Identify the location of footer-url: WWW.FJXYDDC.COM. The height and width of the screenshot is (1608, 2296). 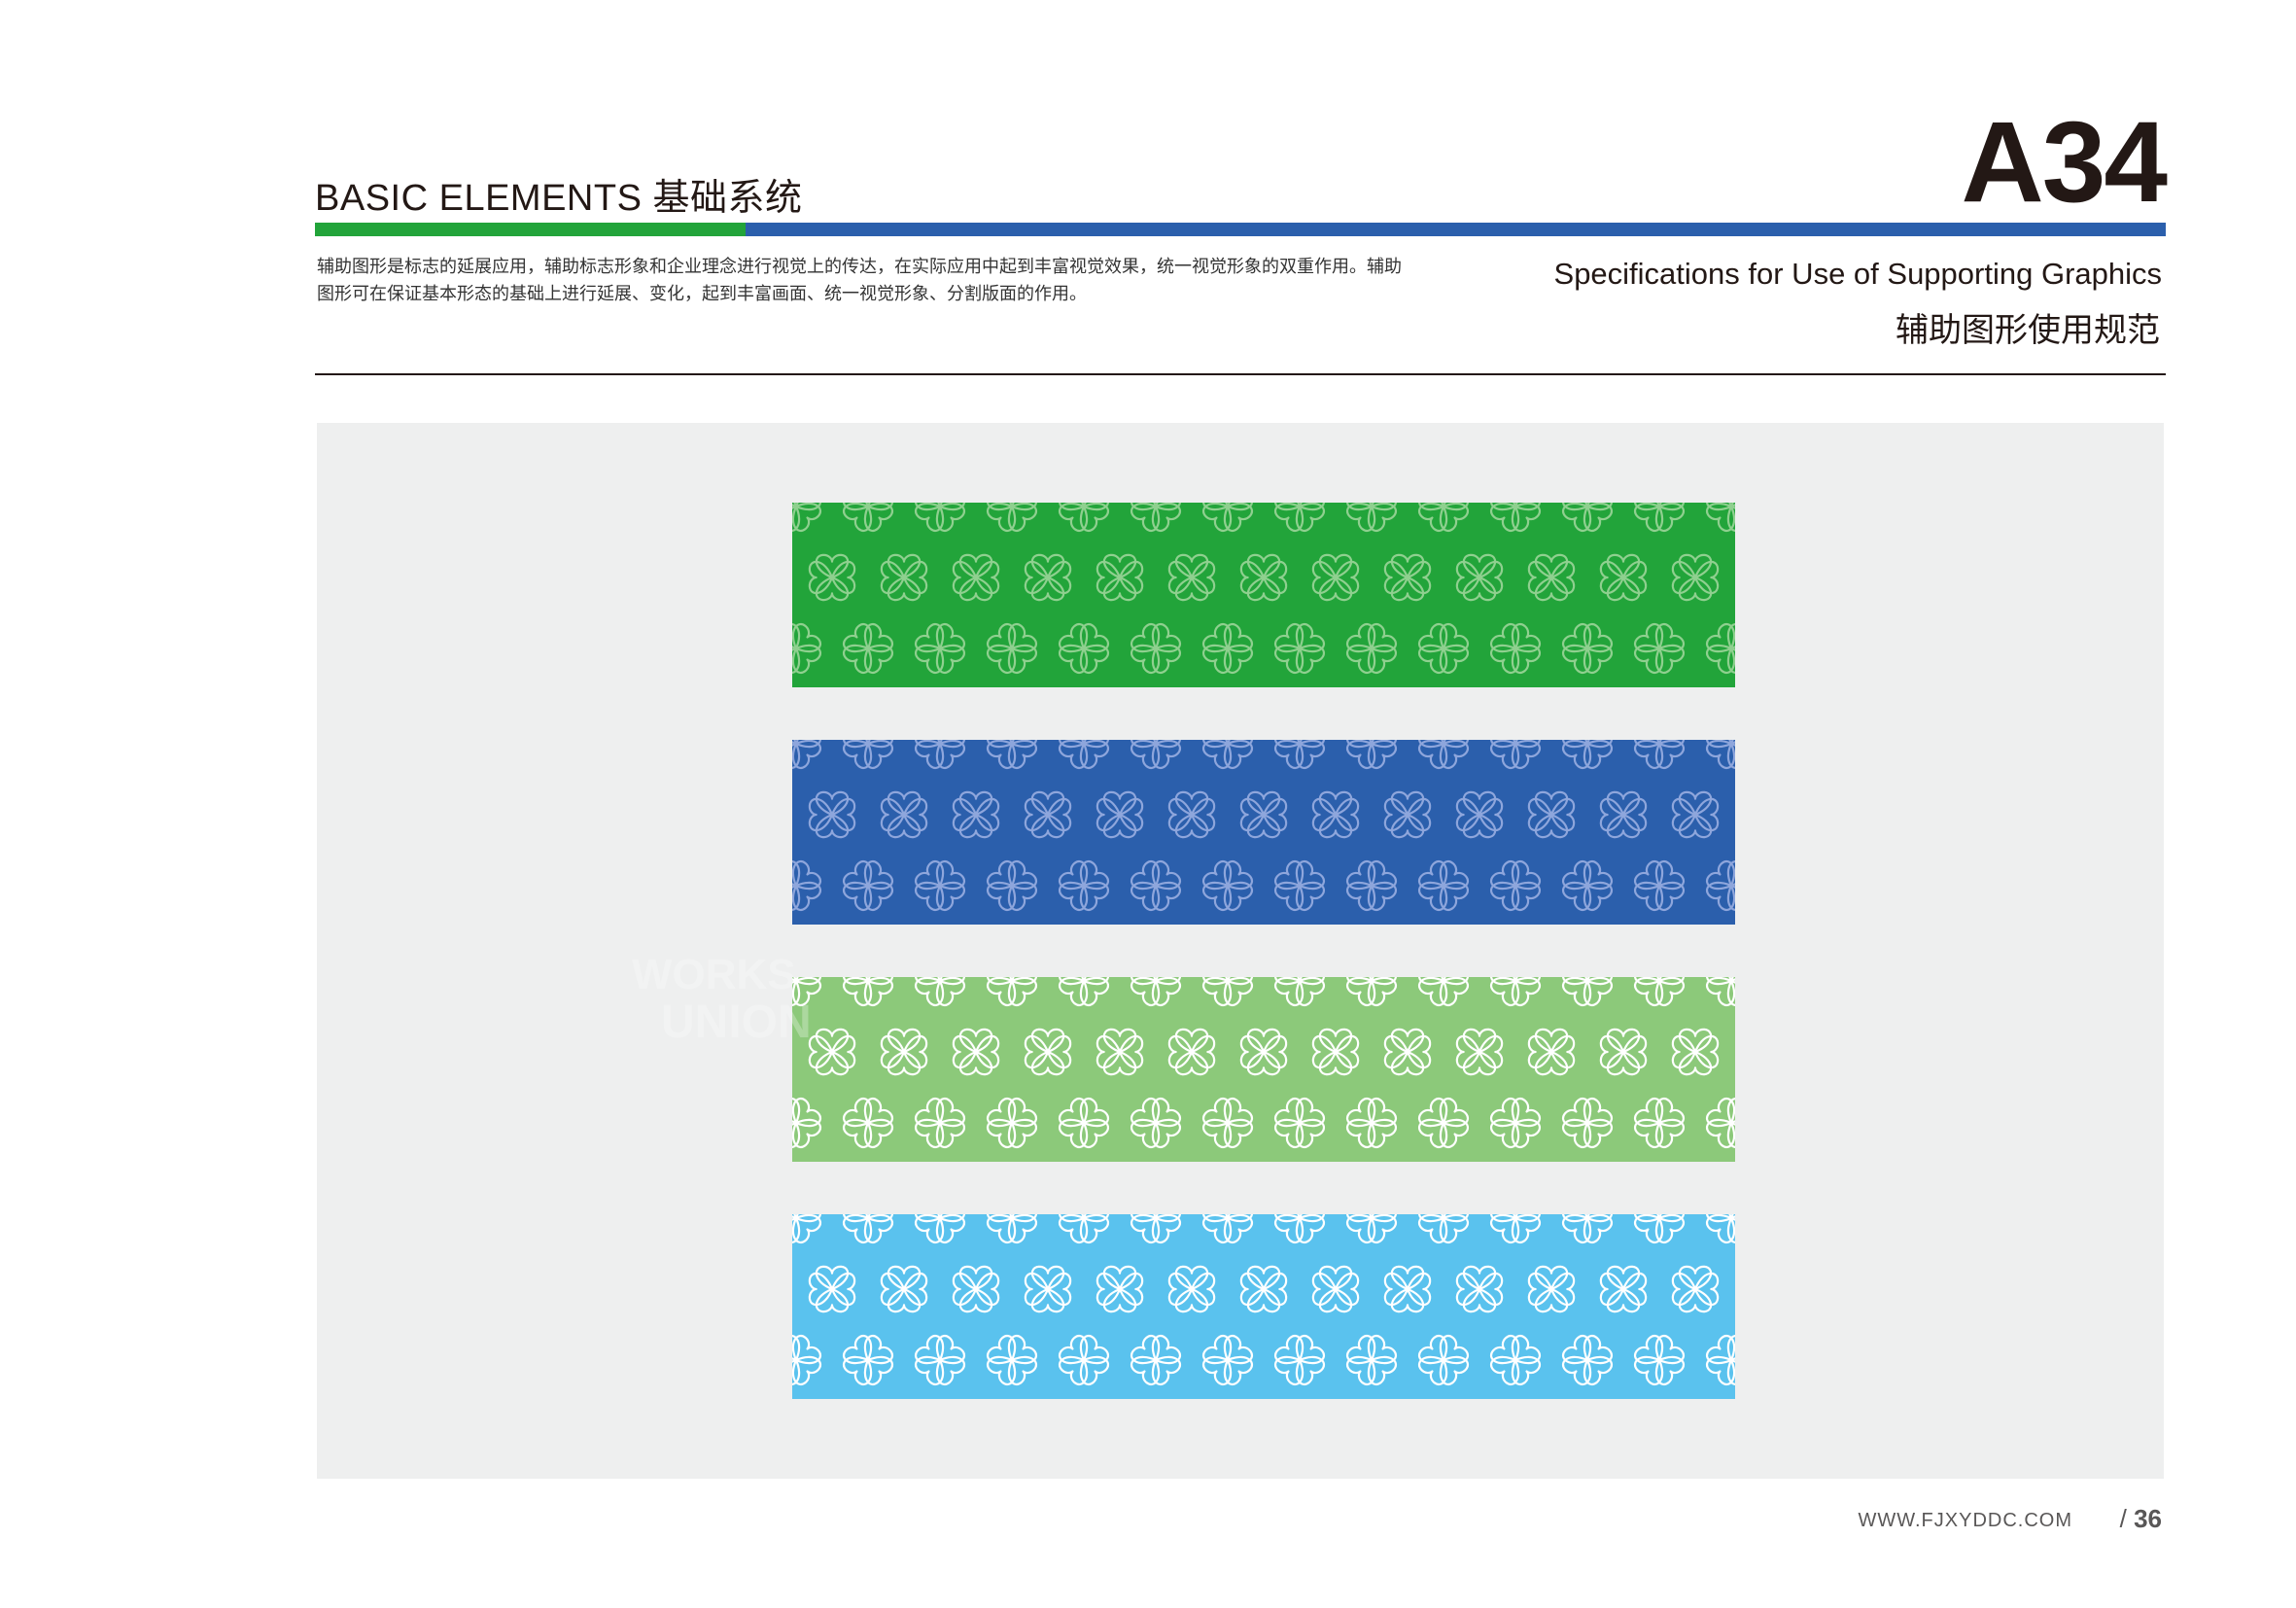
(1965, 1520).